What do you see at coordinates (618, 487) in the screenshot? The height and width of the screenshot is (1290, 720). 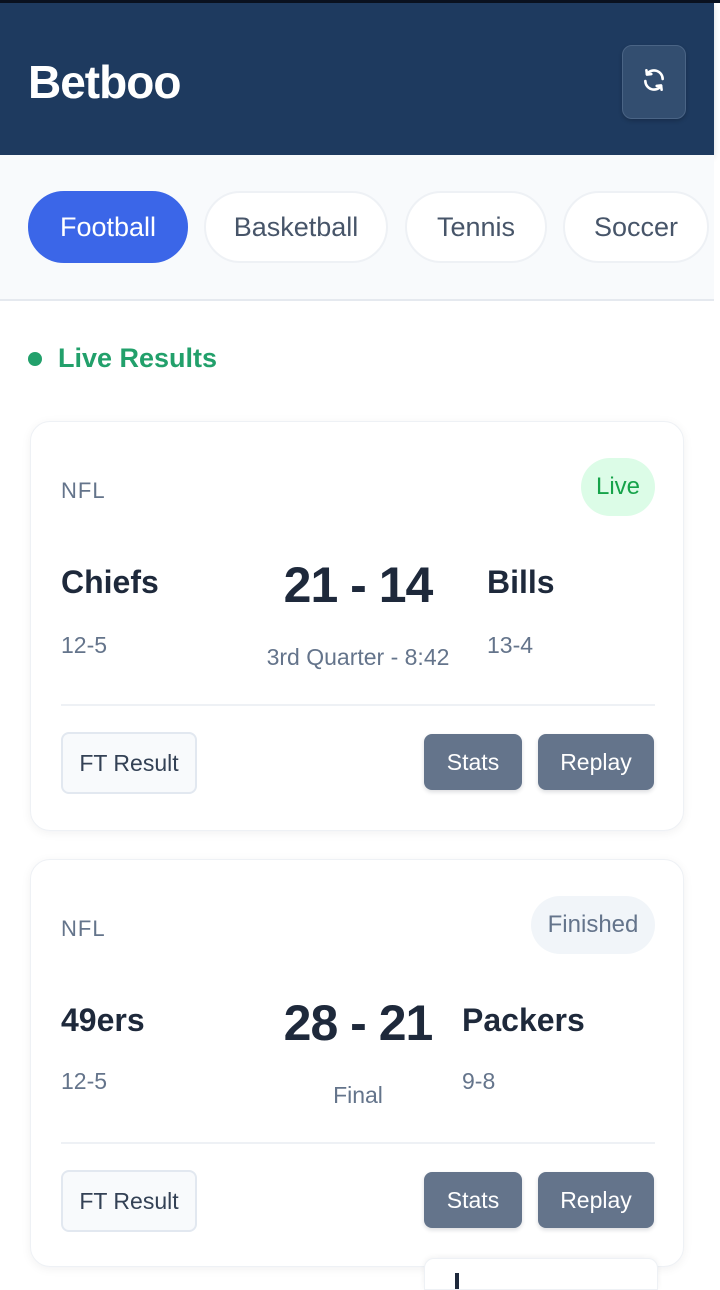 I see `status-badge: Live` at bounding box center [618, 487].